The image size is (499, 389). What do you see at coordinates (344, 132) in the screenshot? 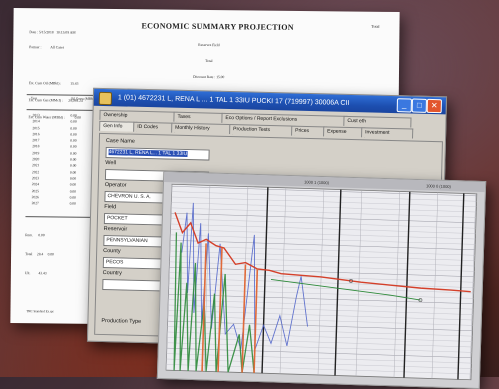
I see `tab-expense: Expense` at bounding box center [344, 132].